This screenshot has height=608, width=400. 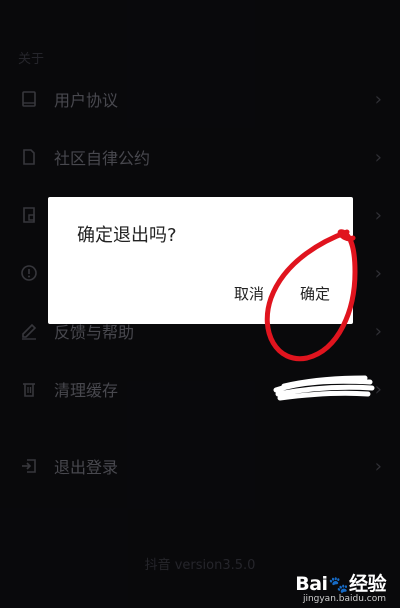 What do you see at coordinates (344, 599) in the screenshot?
I see `watermark-url: jingyan.baidu.com` at bounding box center [344, 599].